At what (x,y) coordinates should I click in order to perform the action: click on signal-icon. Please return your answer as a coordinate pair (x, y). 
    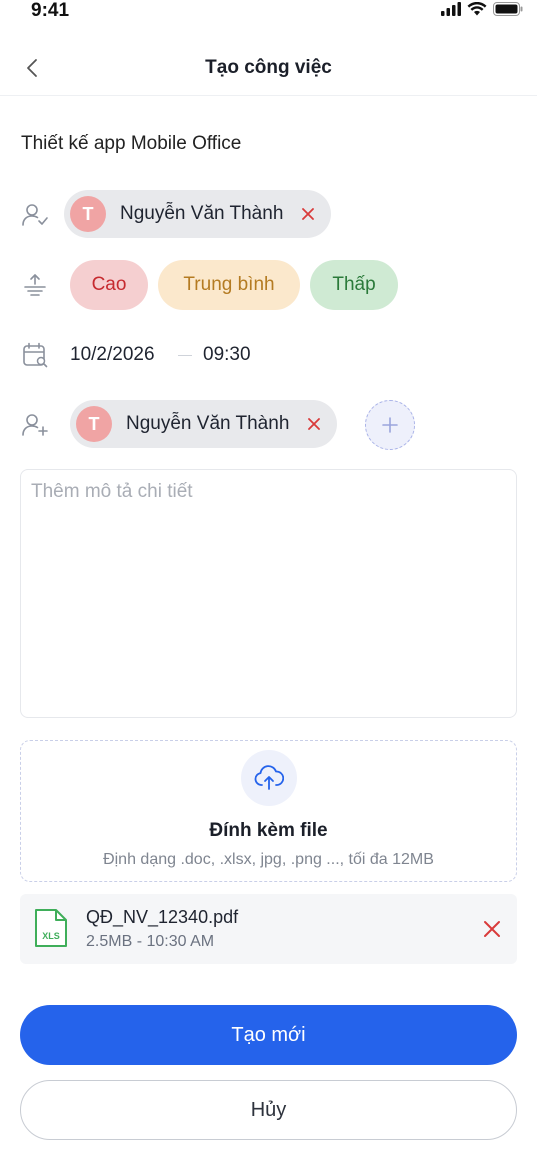
    Looking at the image, I should click on (451, 9).